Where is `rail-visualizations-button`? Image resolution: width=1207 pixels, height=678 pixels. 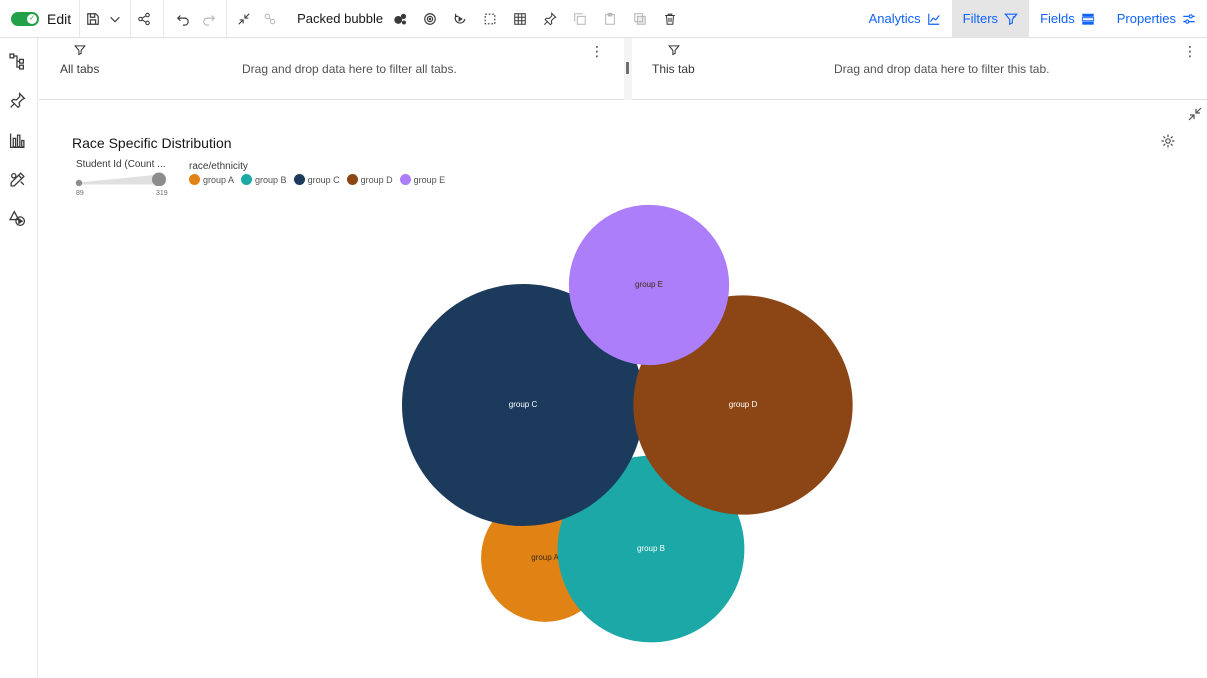 rail-visualizations-button is located at coordinates (17, 140).